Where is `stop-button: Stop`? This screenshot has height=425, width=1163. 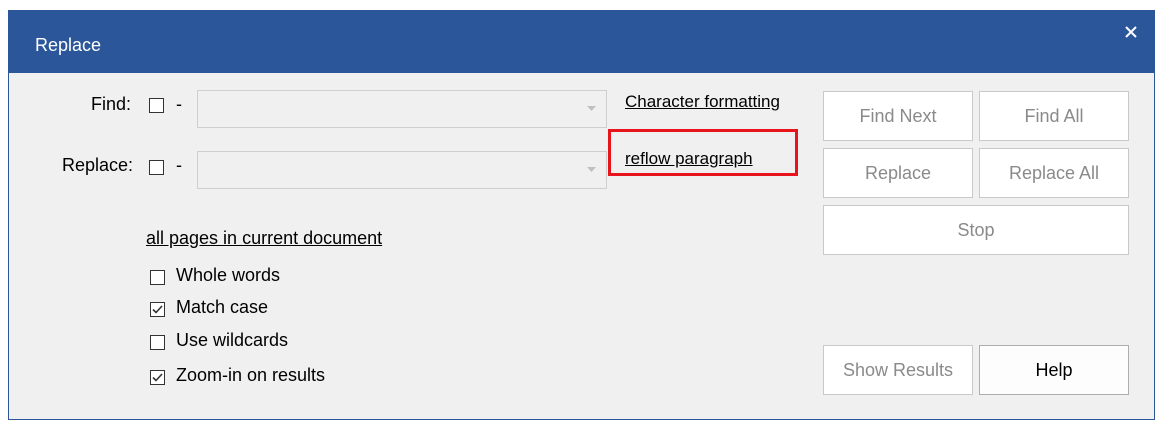
stop-button: Stop is located at coordinates (976, 230).